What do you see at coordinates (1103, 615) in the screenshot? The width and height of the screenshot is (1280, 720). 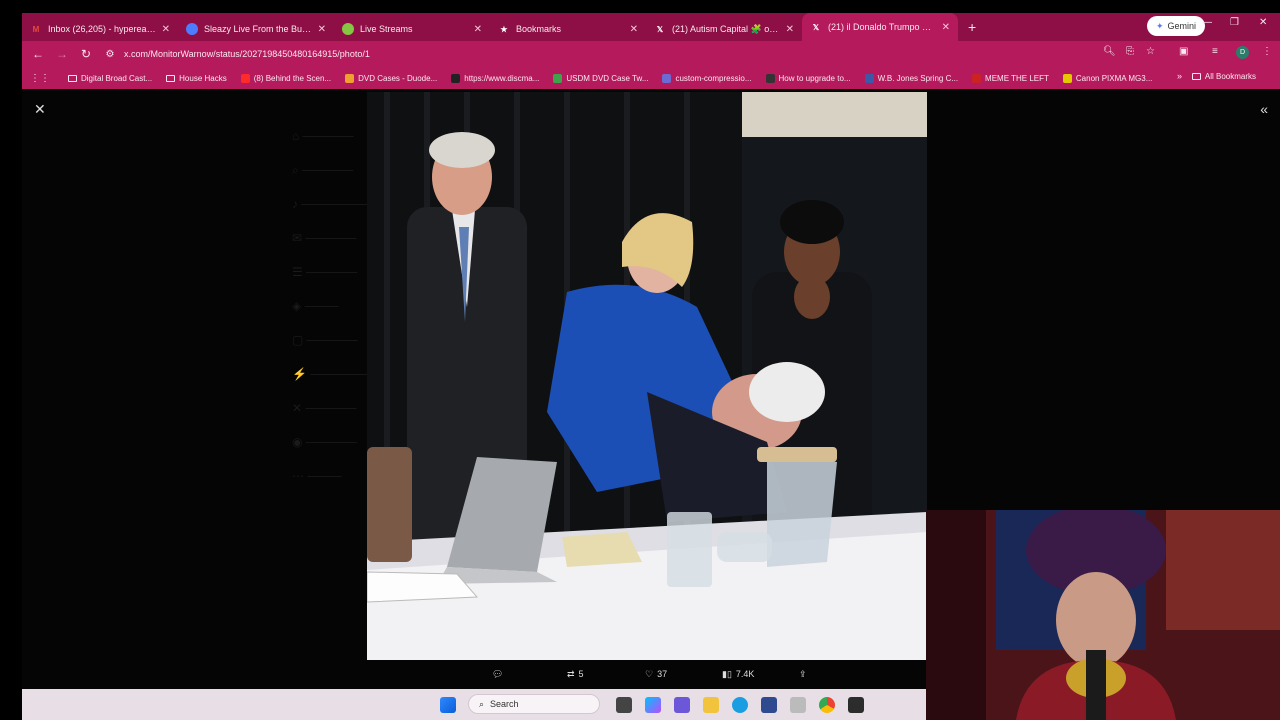 I see `webcam-overlay` at bounding box center [1103, 615].